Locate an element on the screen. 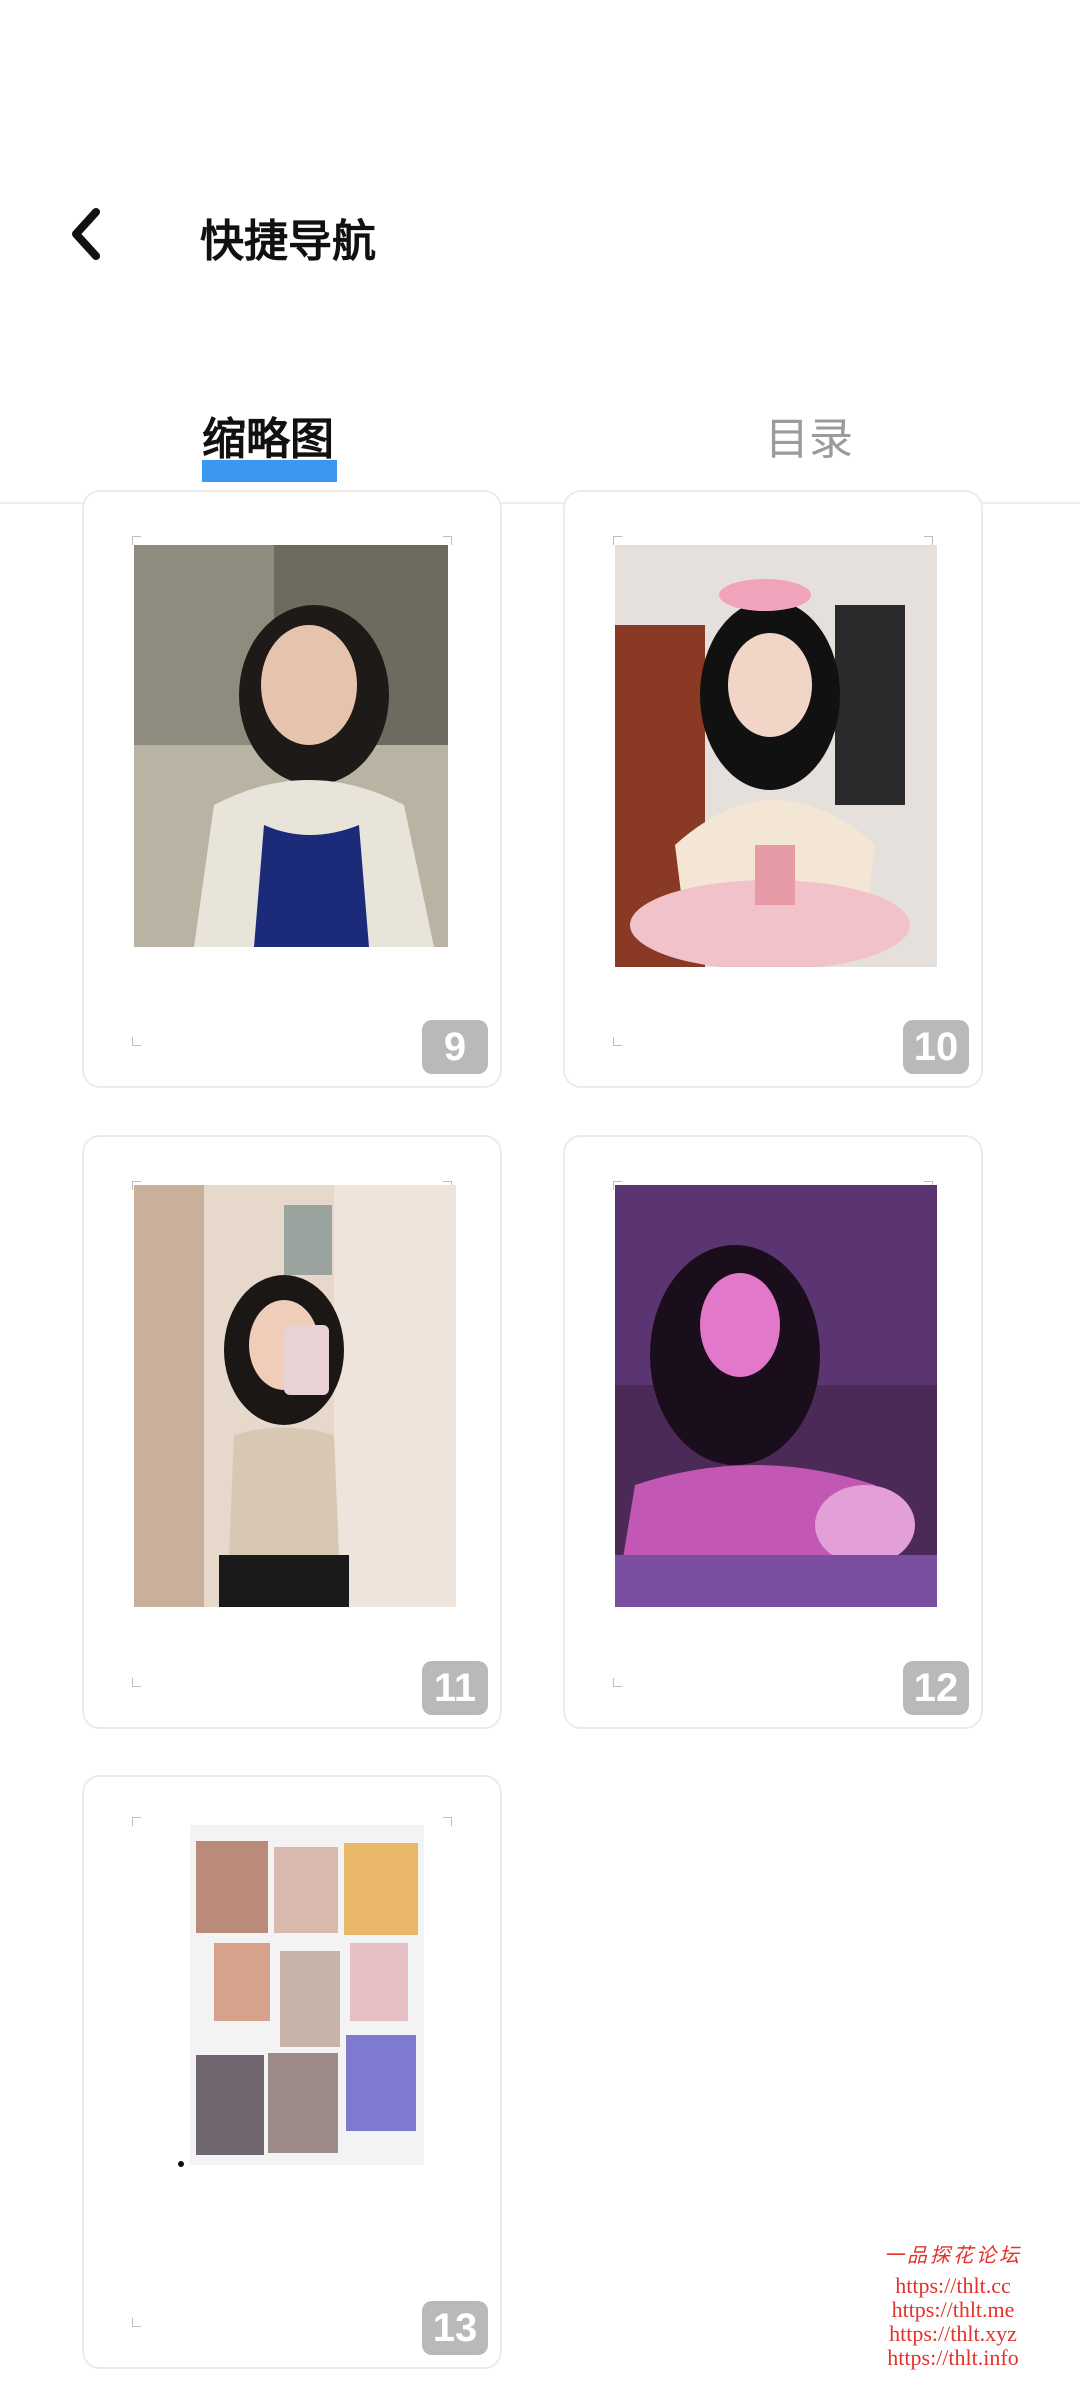 Image resolution: width=1080 pixels, height=2400 pixels. active-tab-indicator is located at coordinates (269, 471).